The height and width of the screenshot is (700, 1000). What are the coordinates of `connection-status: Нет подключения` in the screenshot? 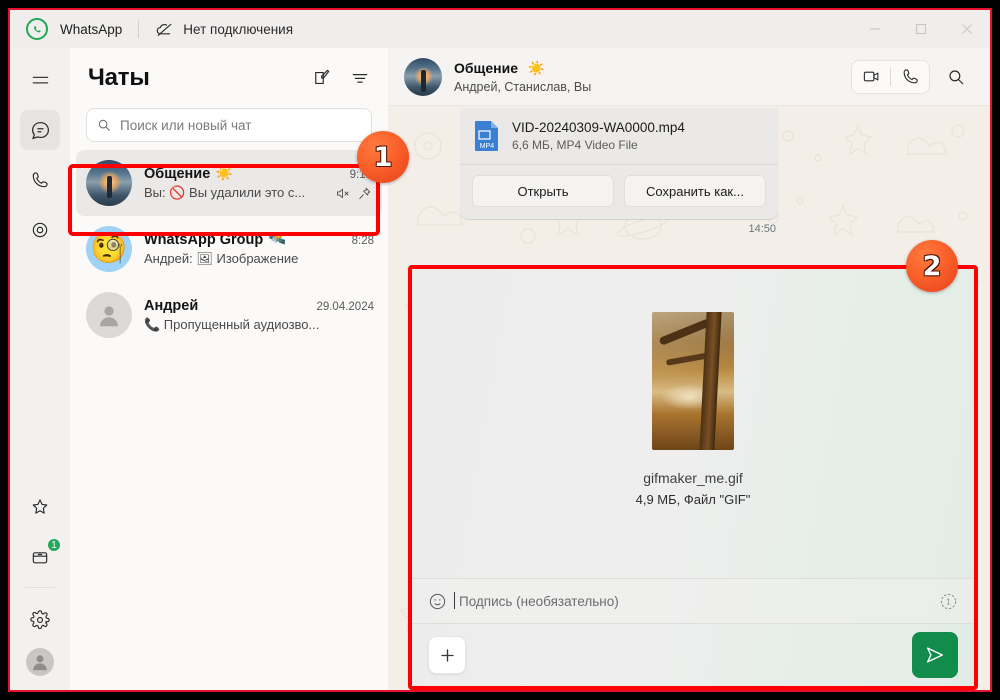 It's located at (224, 29).